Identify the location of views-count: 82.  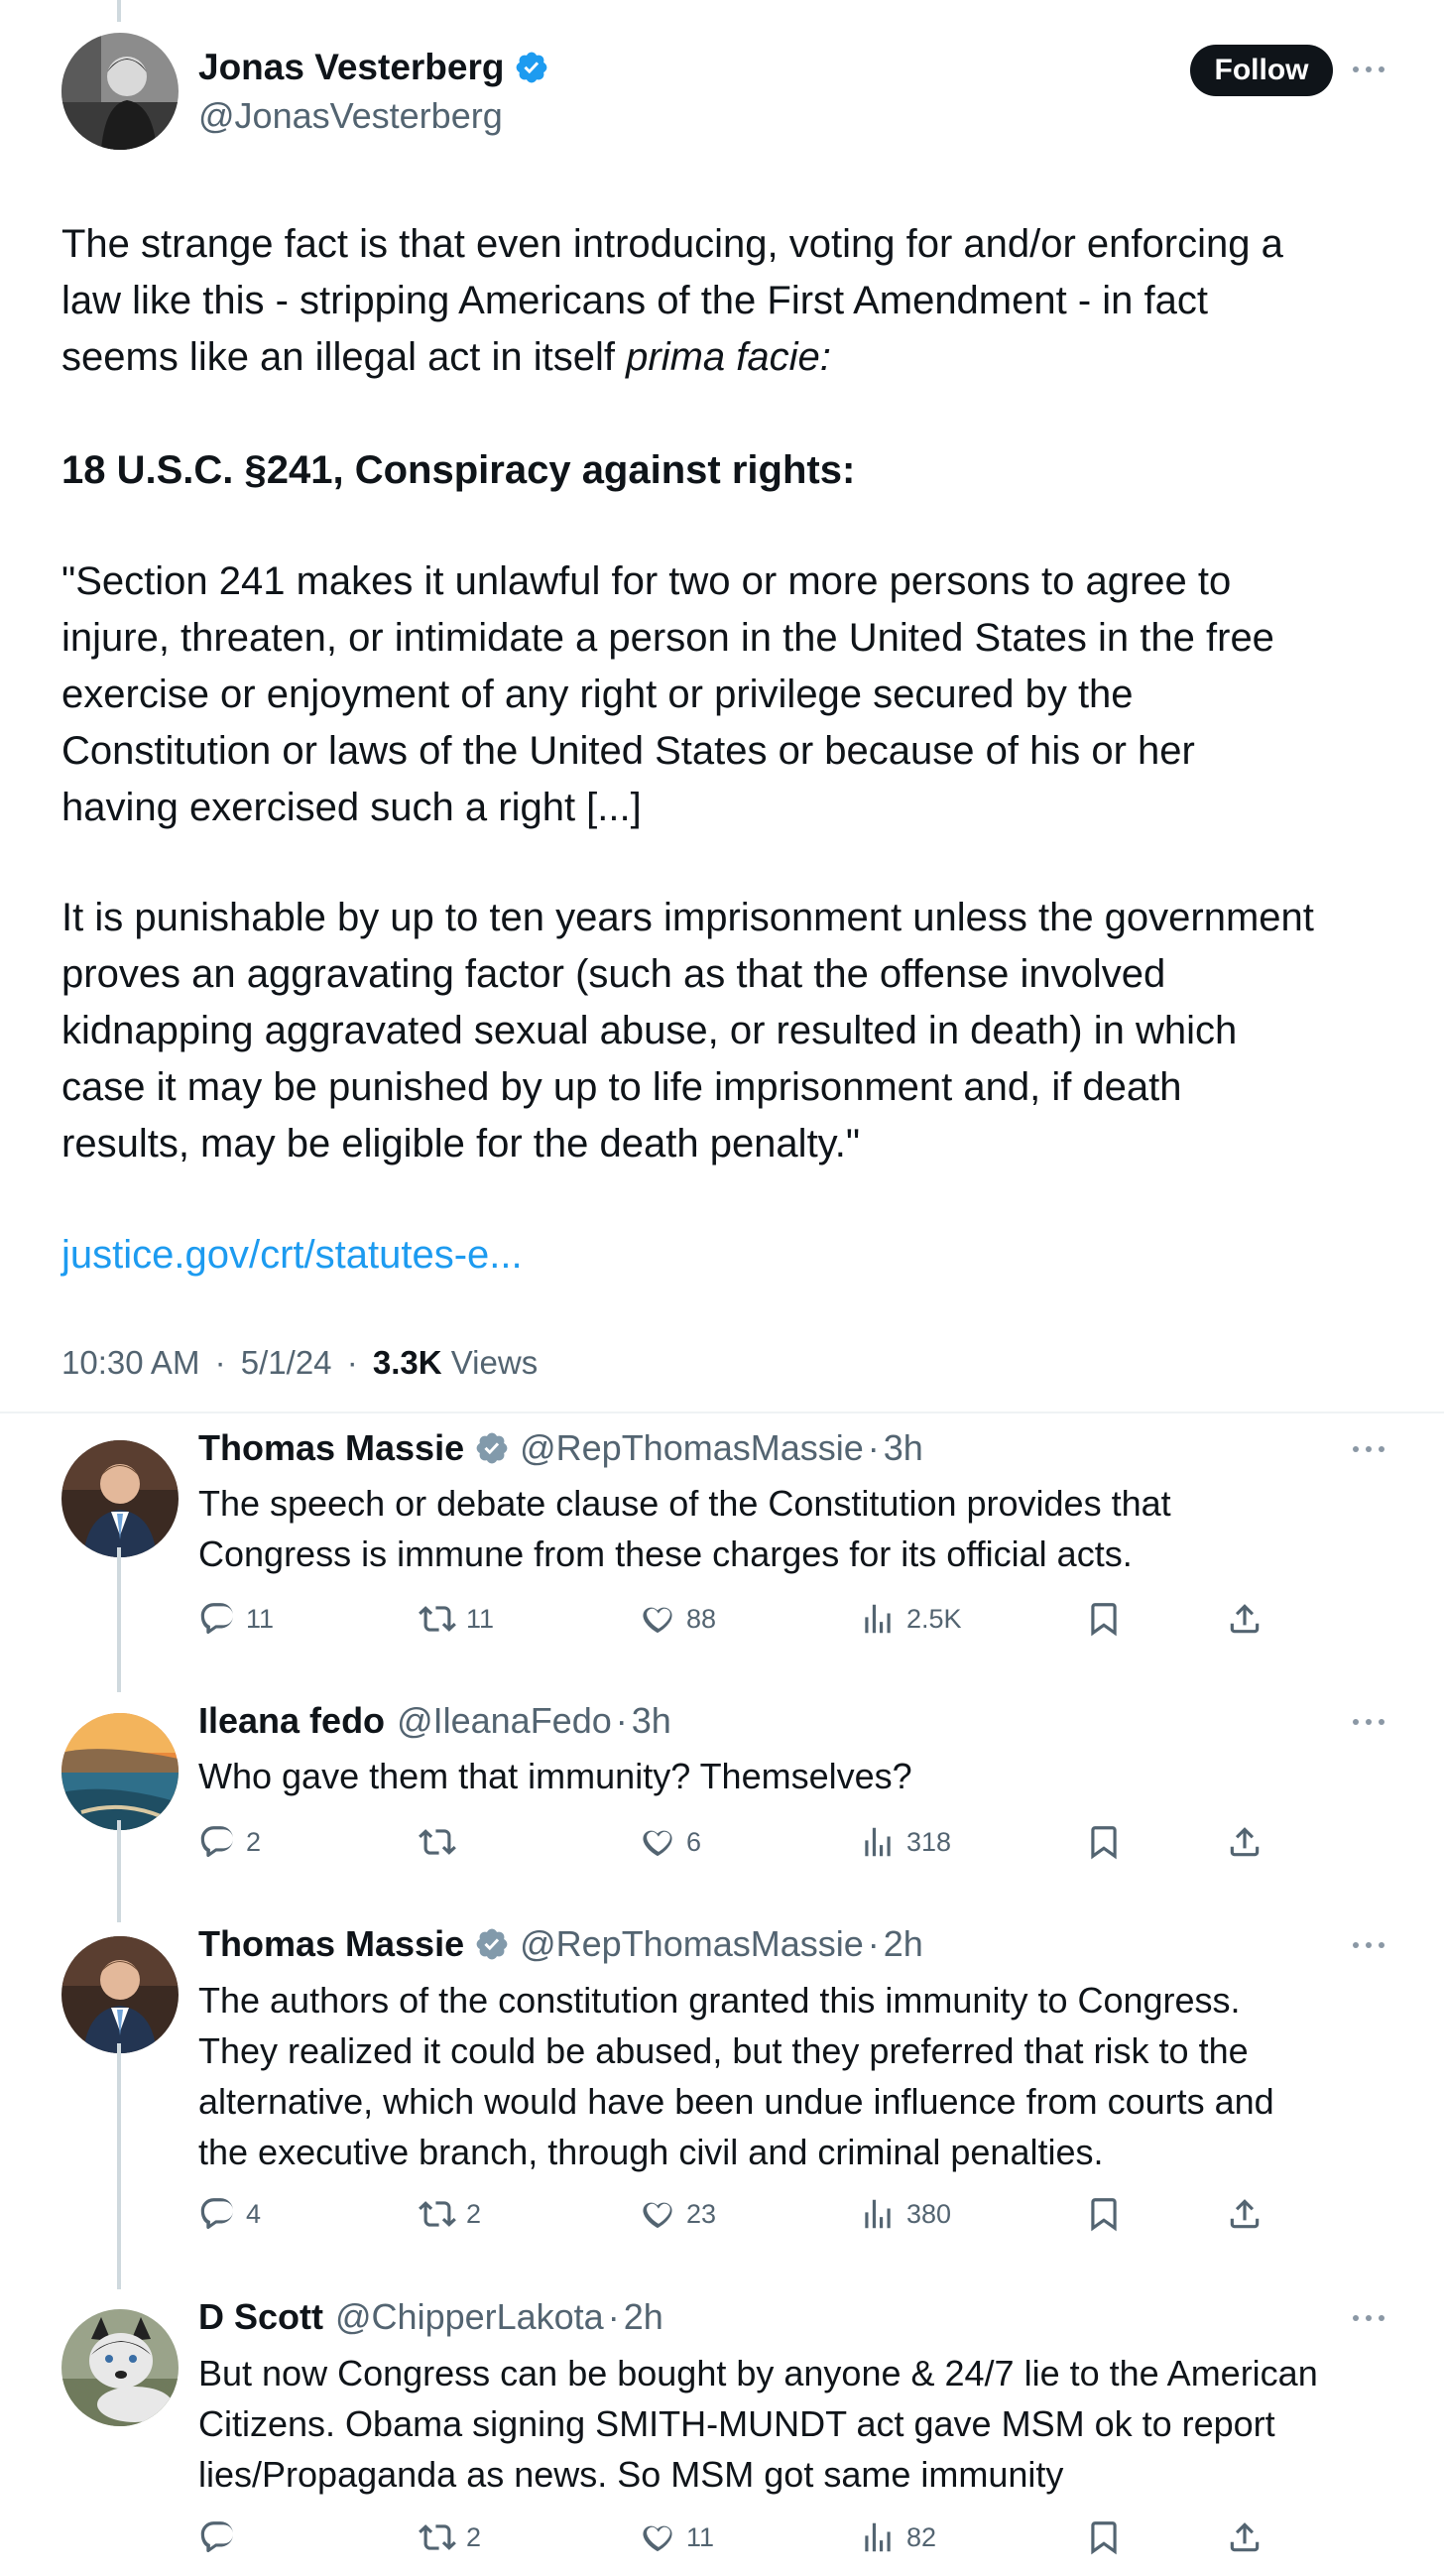
(921, 2536).